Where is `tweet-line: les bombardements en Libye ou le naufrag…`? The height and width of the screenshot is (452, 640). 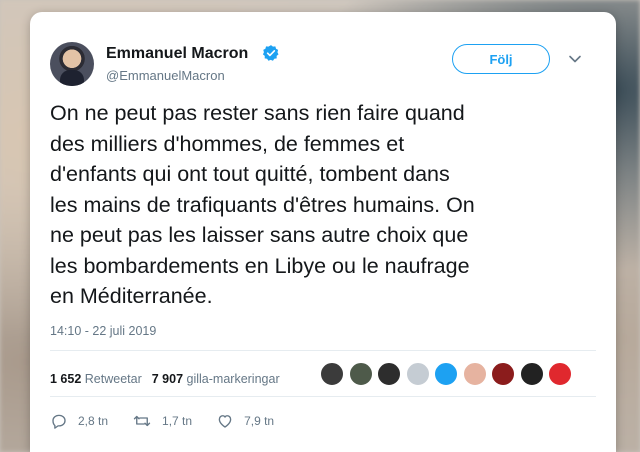 tweet-line: les bombardements en Libye ou le naufrag… is located at coordinates (260, 265).